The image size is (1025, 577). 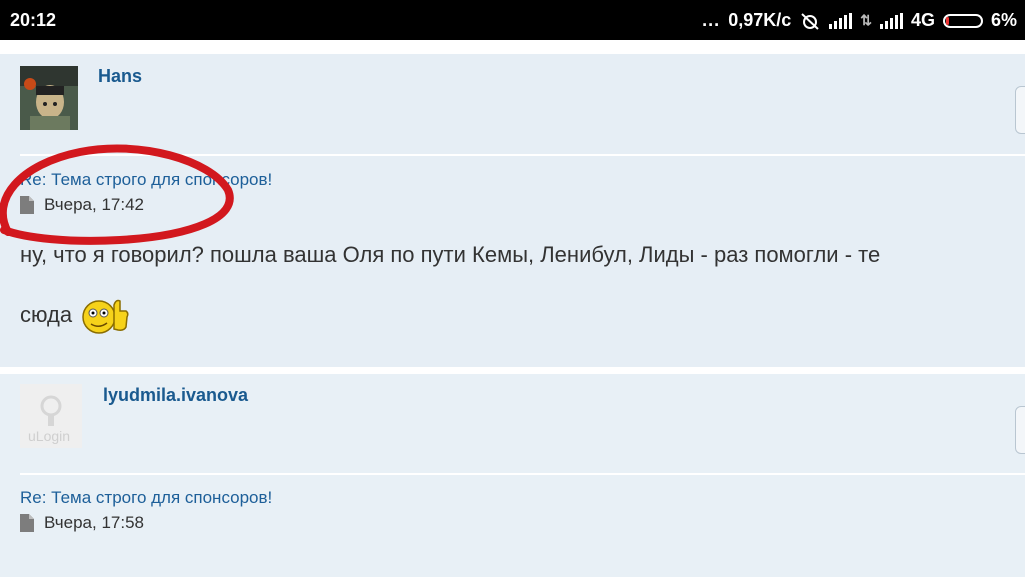 What do you see at coordinates (512, 20) in the screenshot?
I see `status-bar: 20:12 ... 0,97K/c ⇅ 4G 6%` at bounding box center [512, 20].